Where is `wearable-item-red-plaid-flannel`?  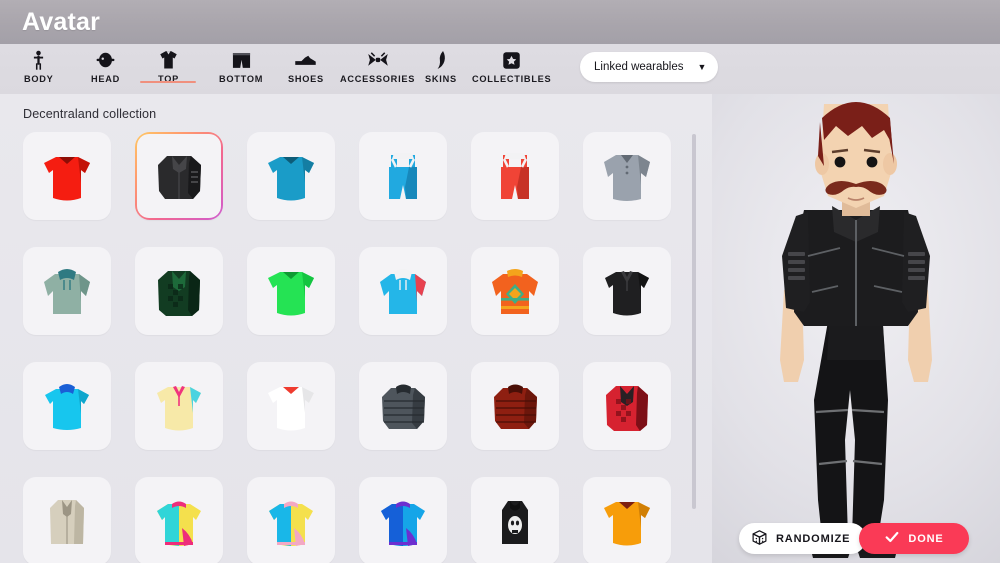
wearable-item-red-plaid-flannel is located at coordinates (627, 406).